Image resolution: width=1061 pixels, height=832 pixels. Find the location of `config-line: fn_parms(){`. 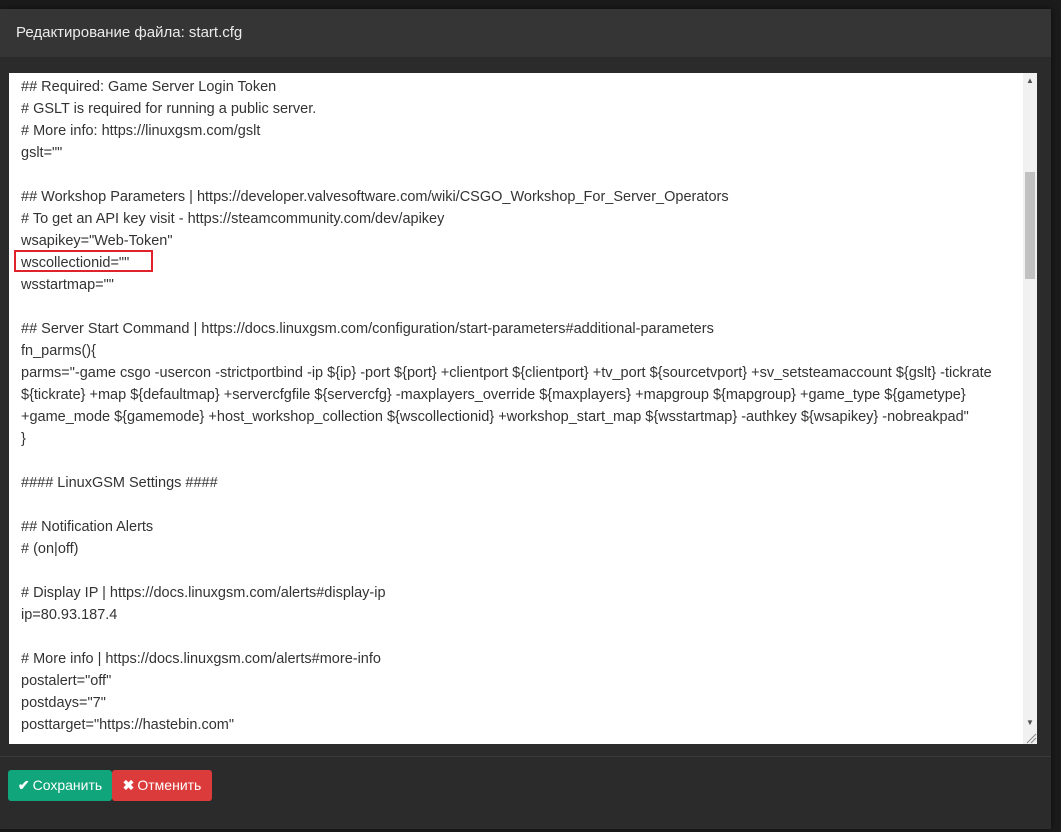

config-line: fn_parms(){ is located at coordinates (58, 351).